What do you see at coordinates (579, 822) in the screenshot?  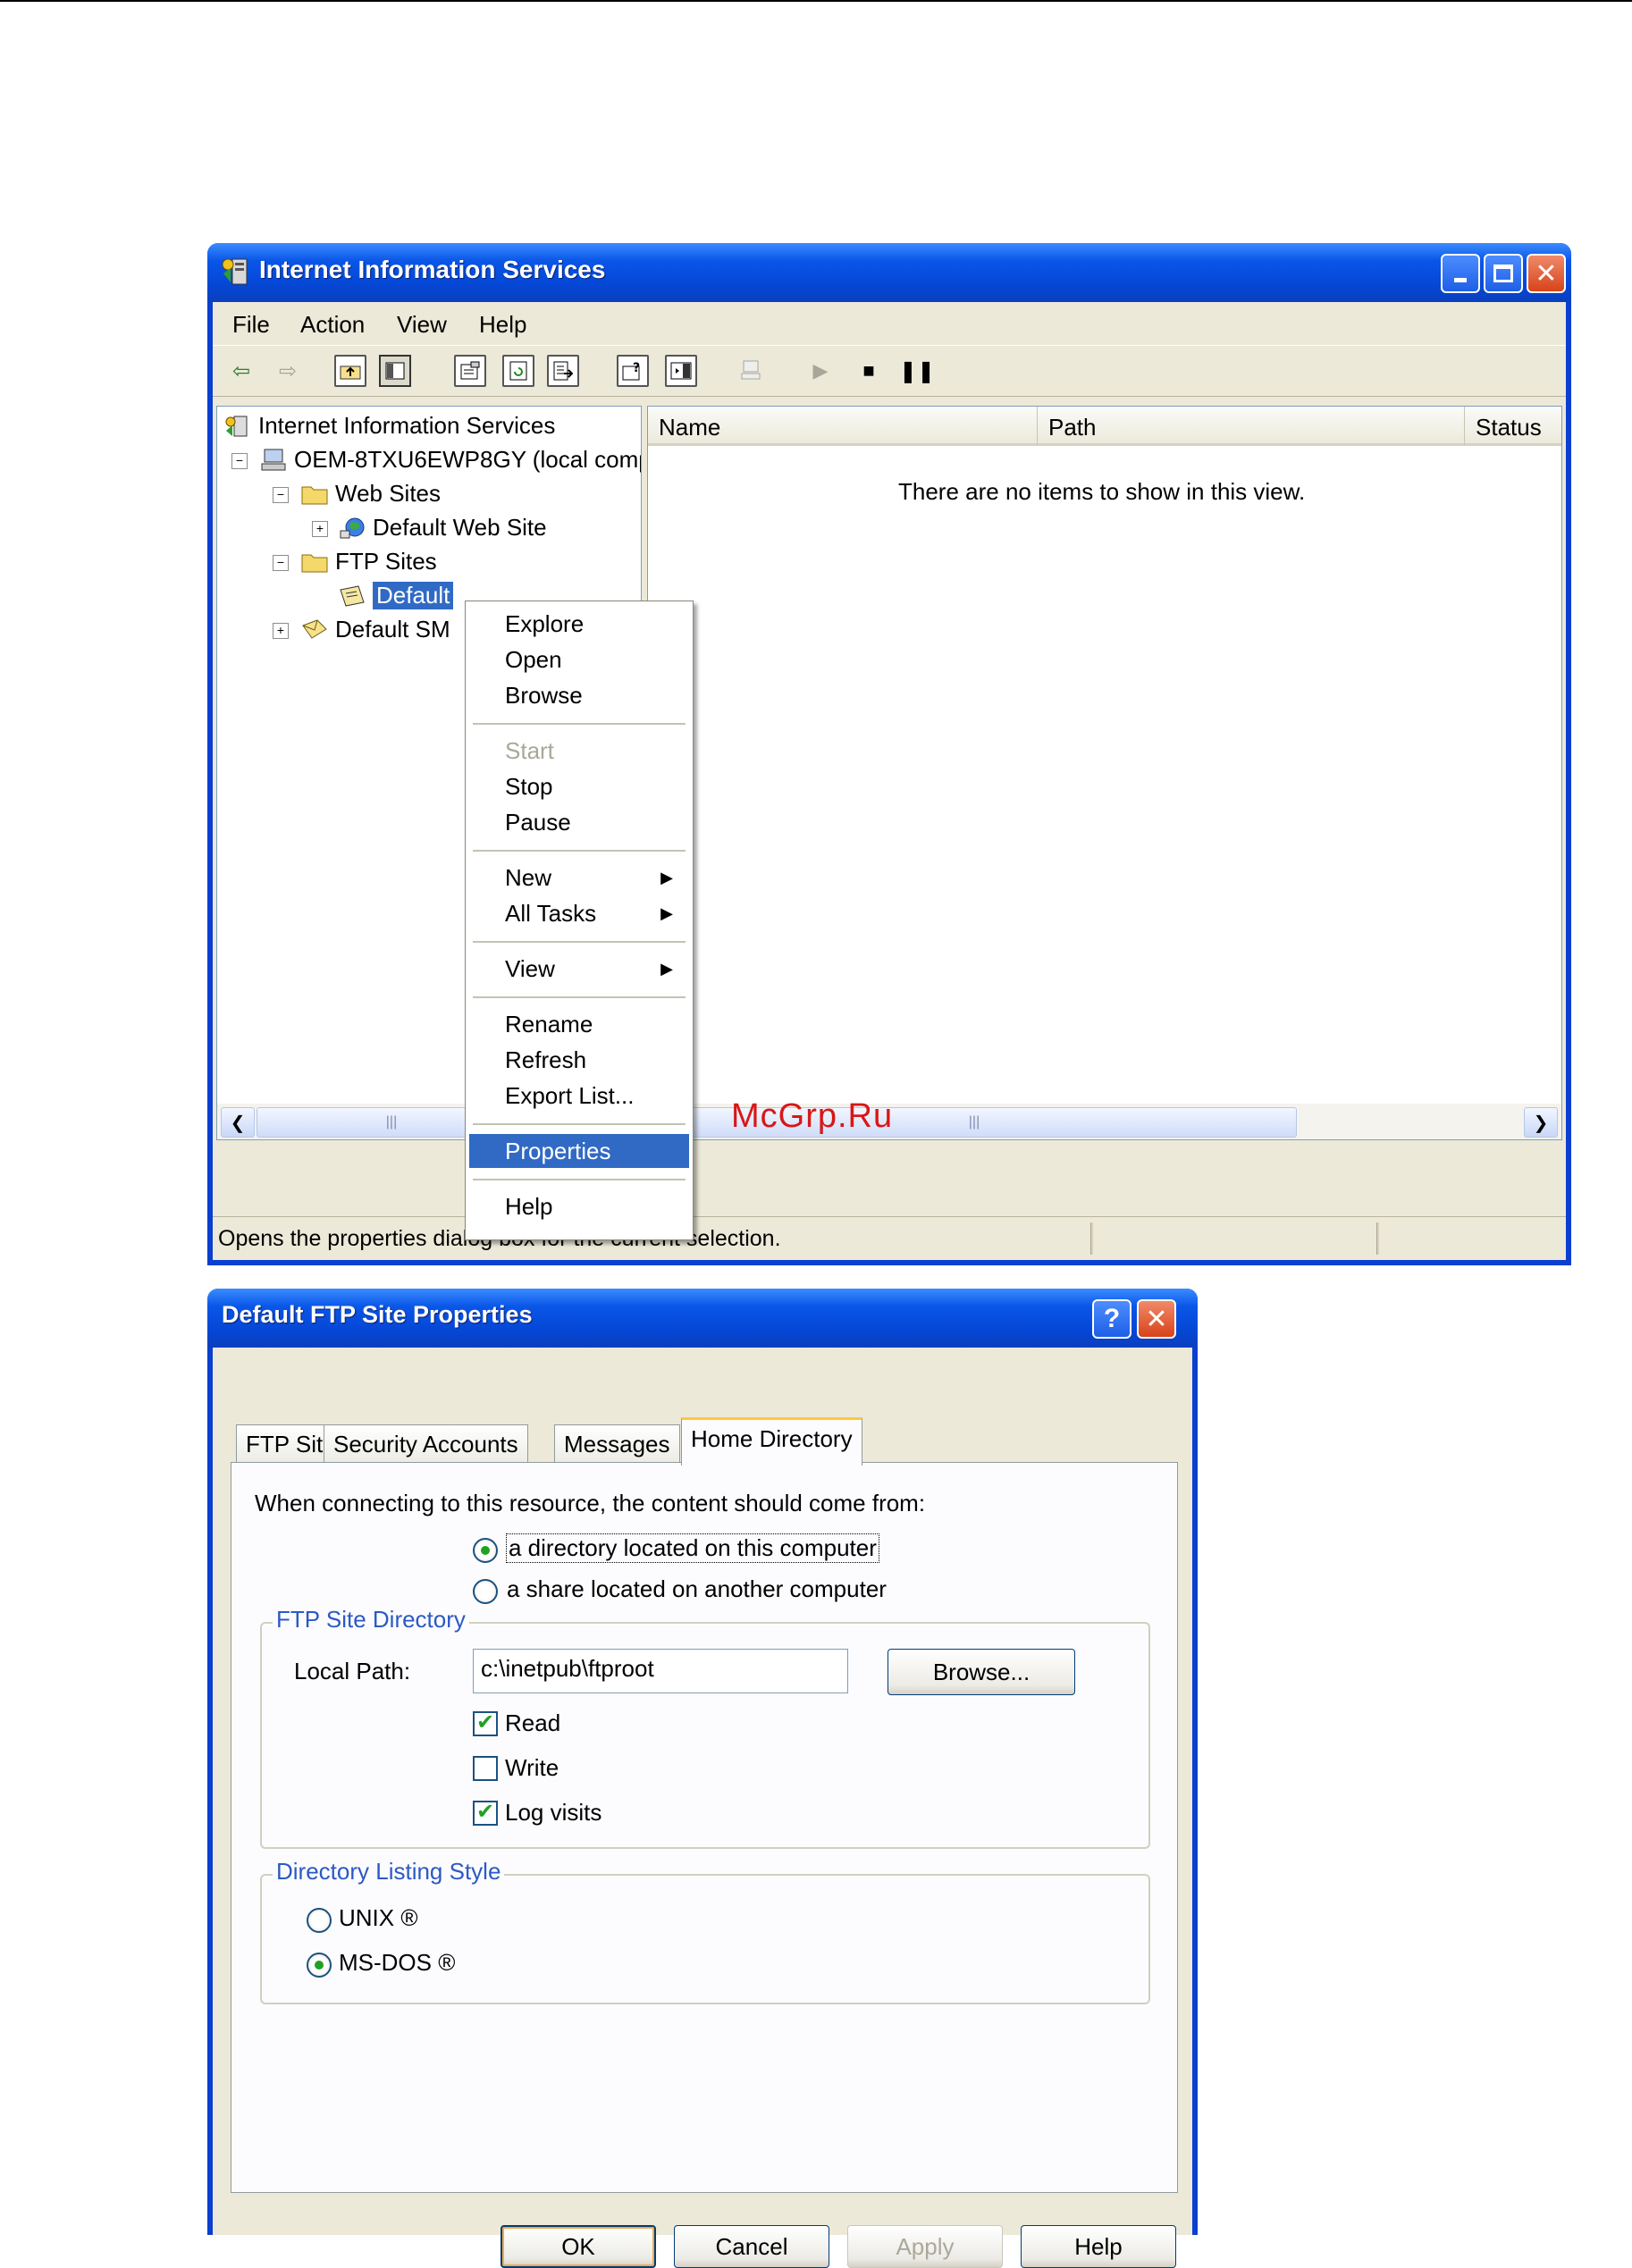 I see `menu-item-pause: Pause` at bounding box center [579, 822].